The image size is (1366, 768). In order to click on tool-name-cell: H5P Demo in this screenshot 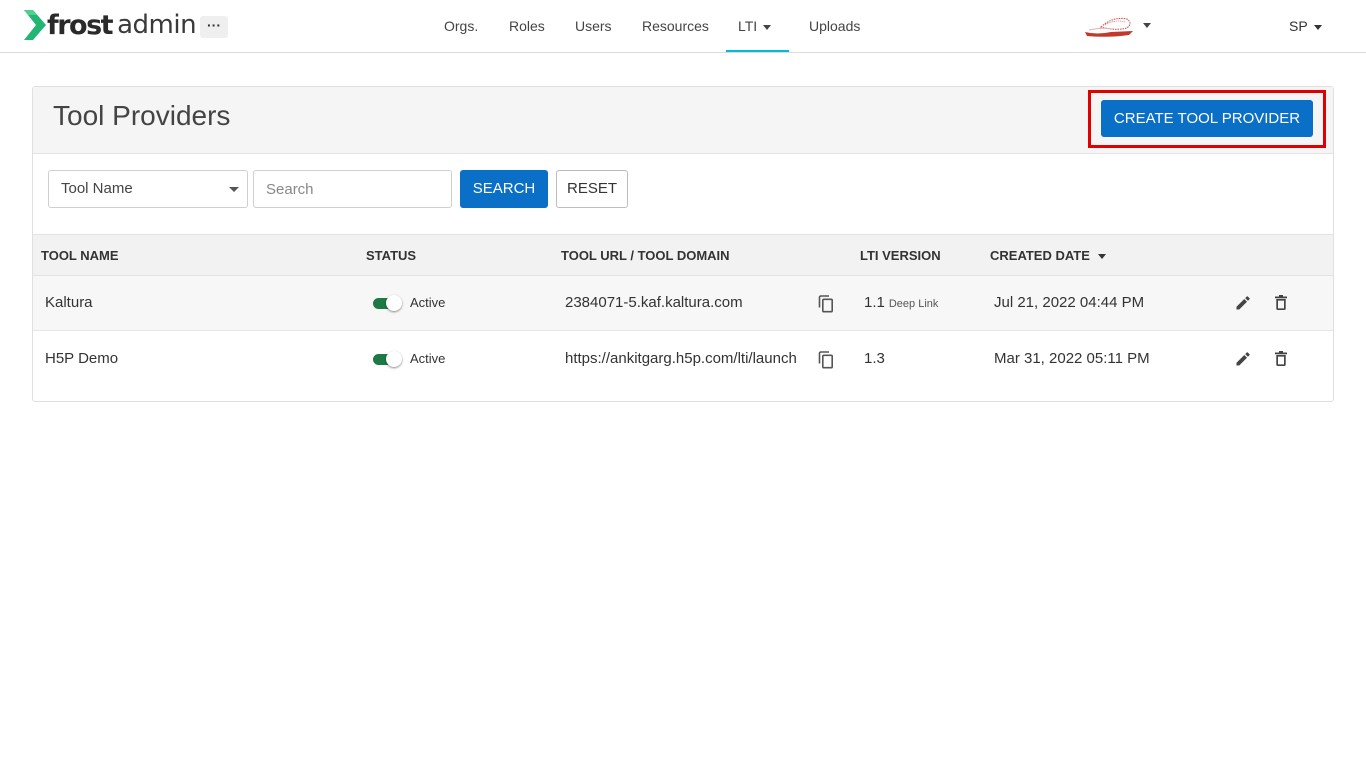, I will do `click(82, 358)`.